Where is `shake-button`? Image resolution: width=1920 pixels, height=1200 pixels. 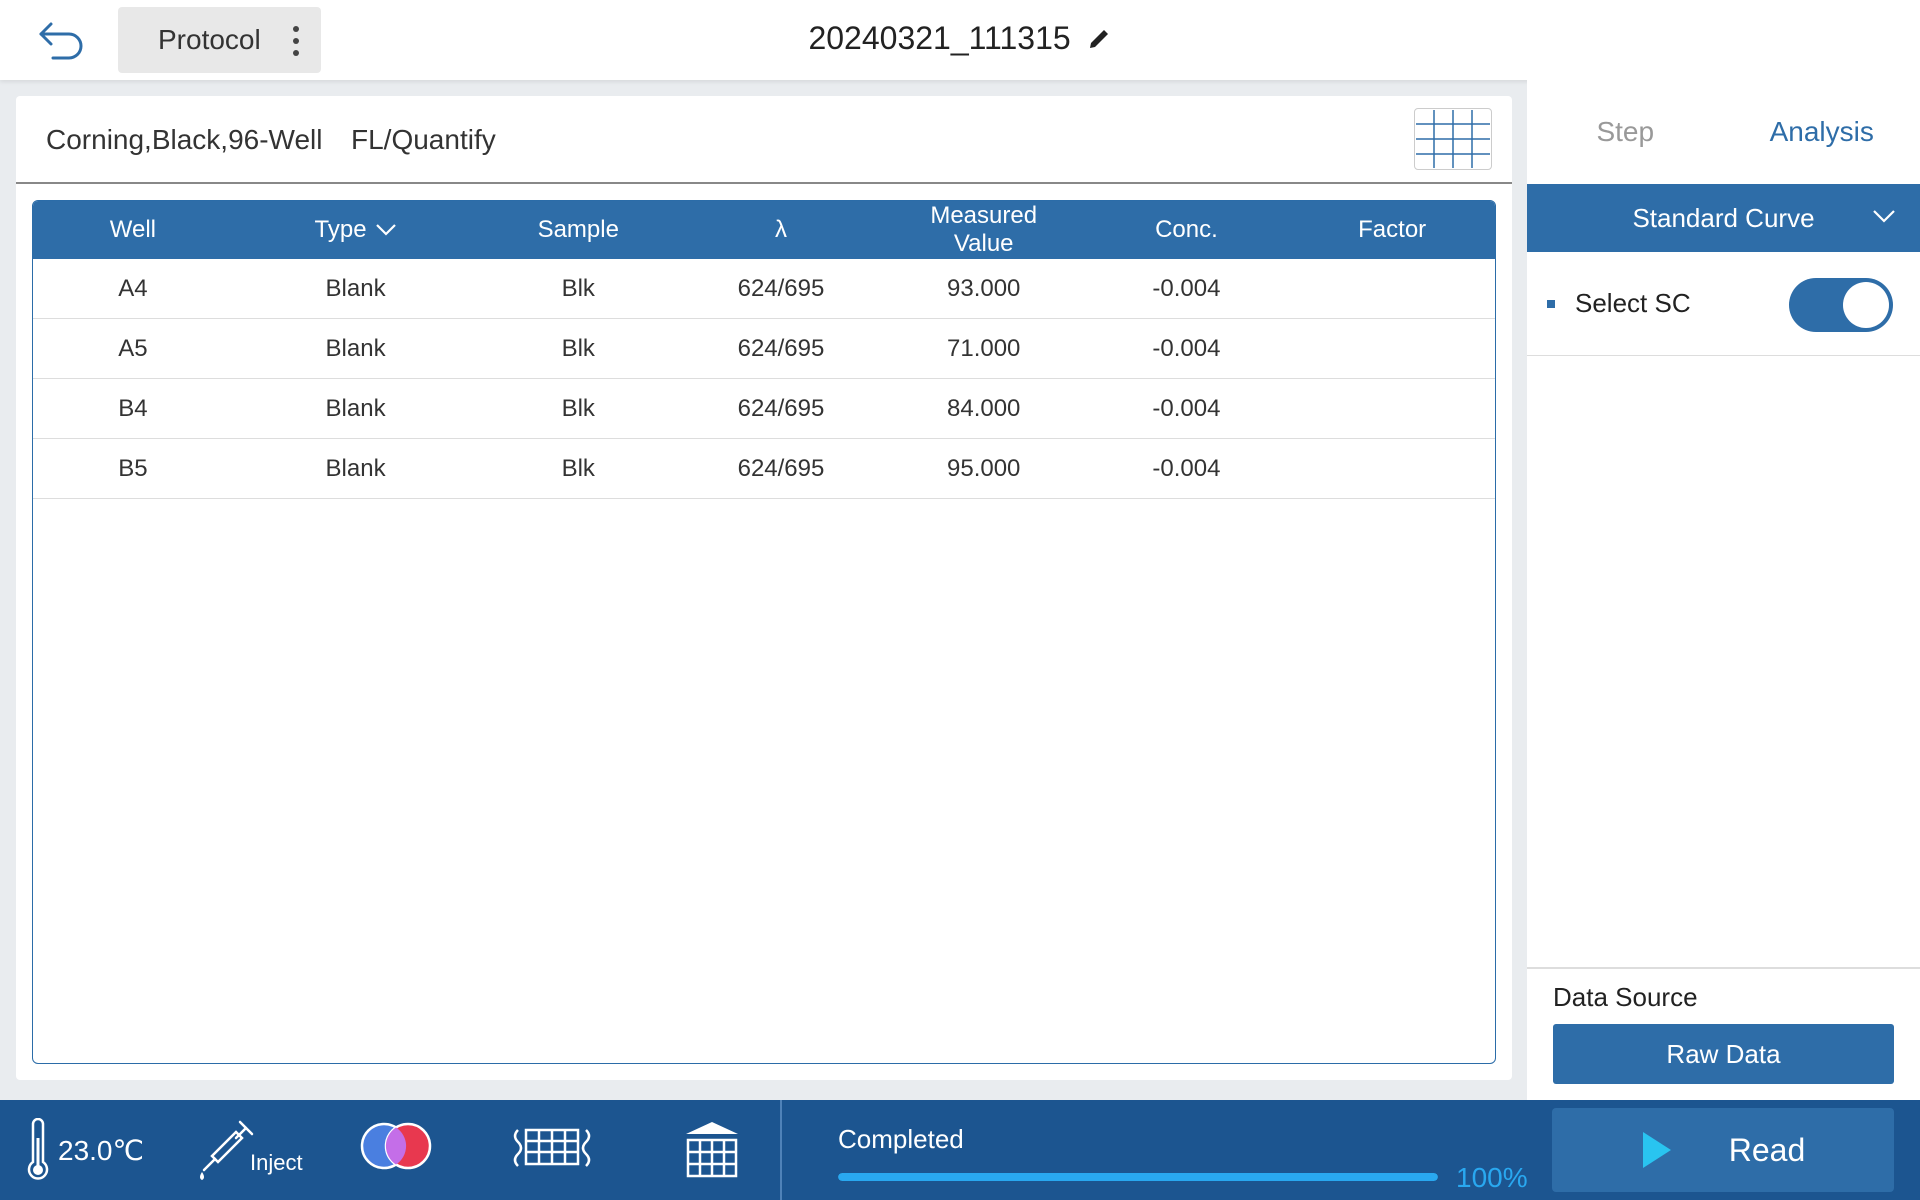 shake-button is located at coordinates (552, 1147).